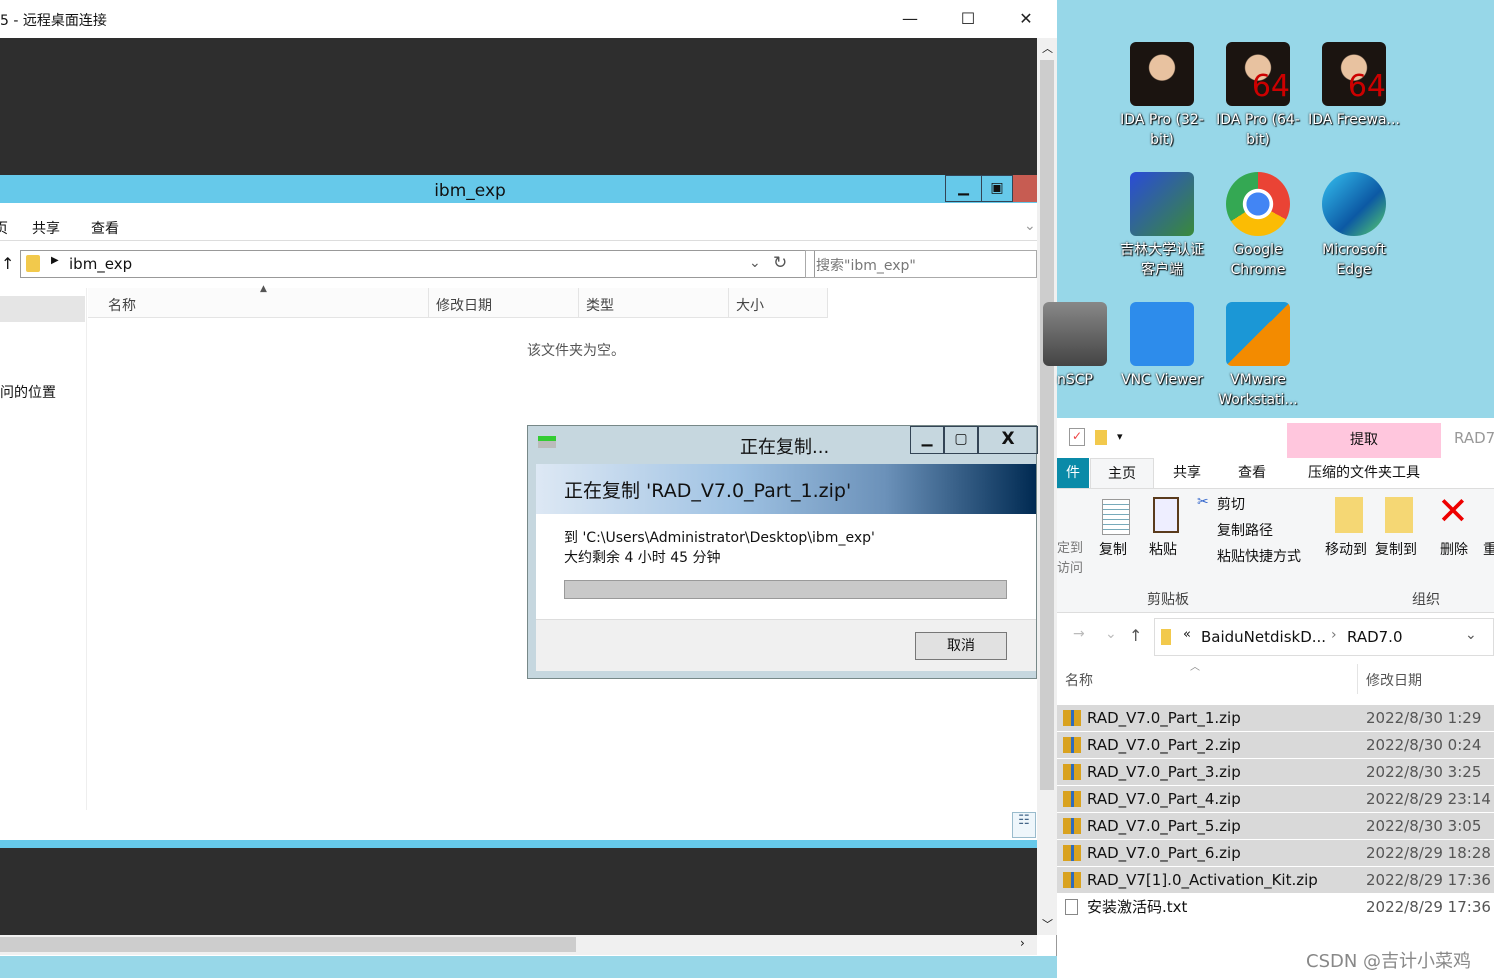 This screenshot has height=978, width=1494. Describe the element at coordinates (1079, 634) in the screenshot. I see `forward-arrow-icon: →` at that location.